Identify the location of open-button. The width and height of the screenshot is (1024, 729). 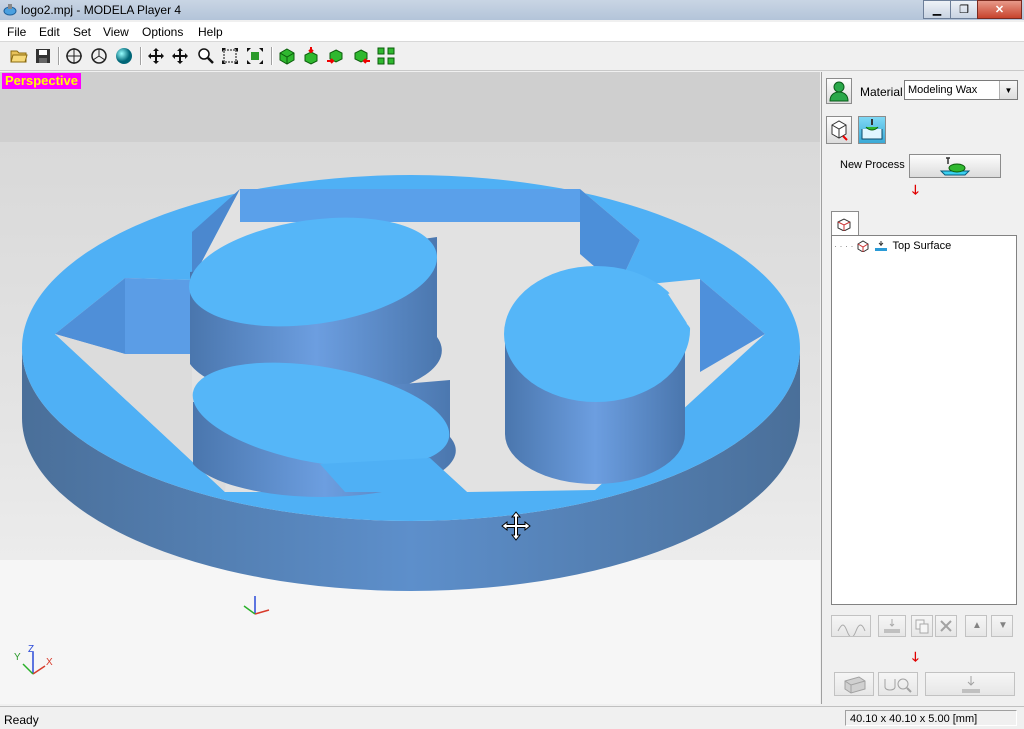
(19, 56).